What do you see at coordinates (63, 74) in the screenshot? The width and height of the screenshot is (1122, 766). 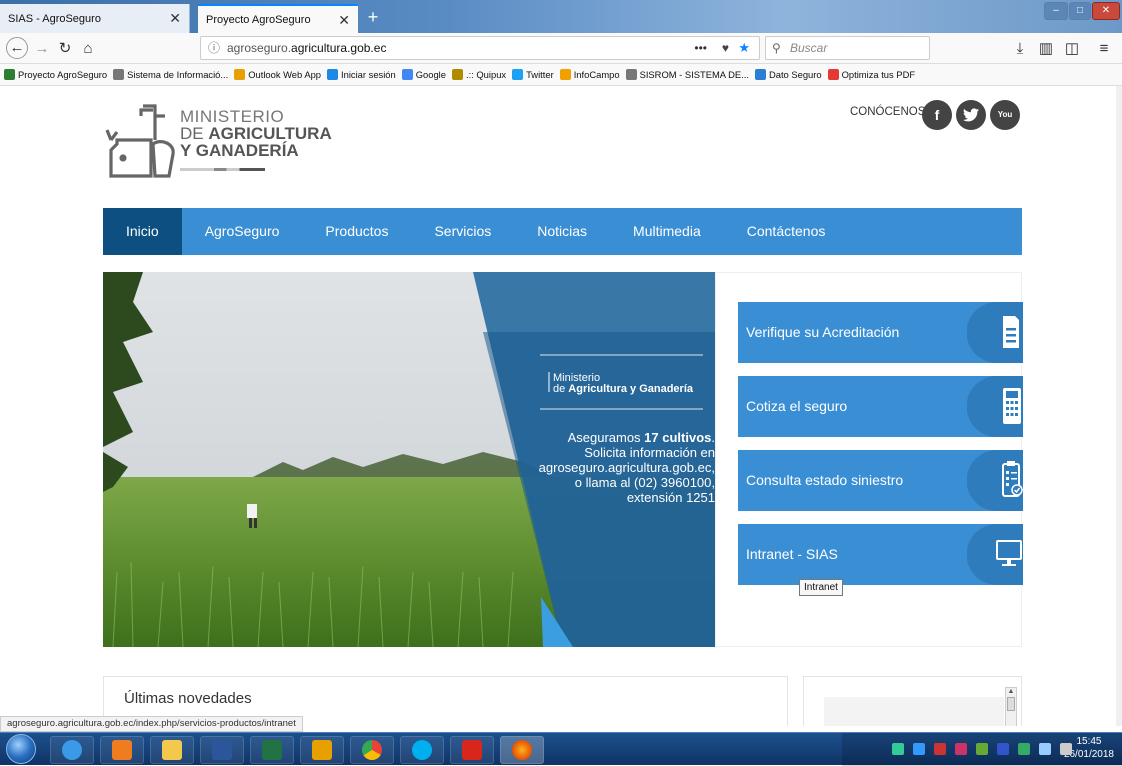 I see `bookmark-label: Proyecto AgroSeguro` at bounding box center [63, 74].